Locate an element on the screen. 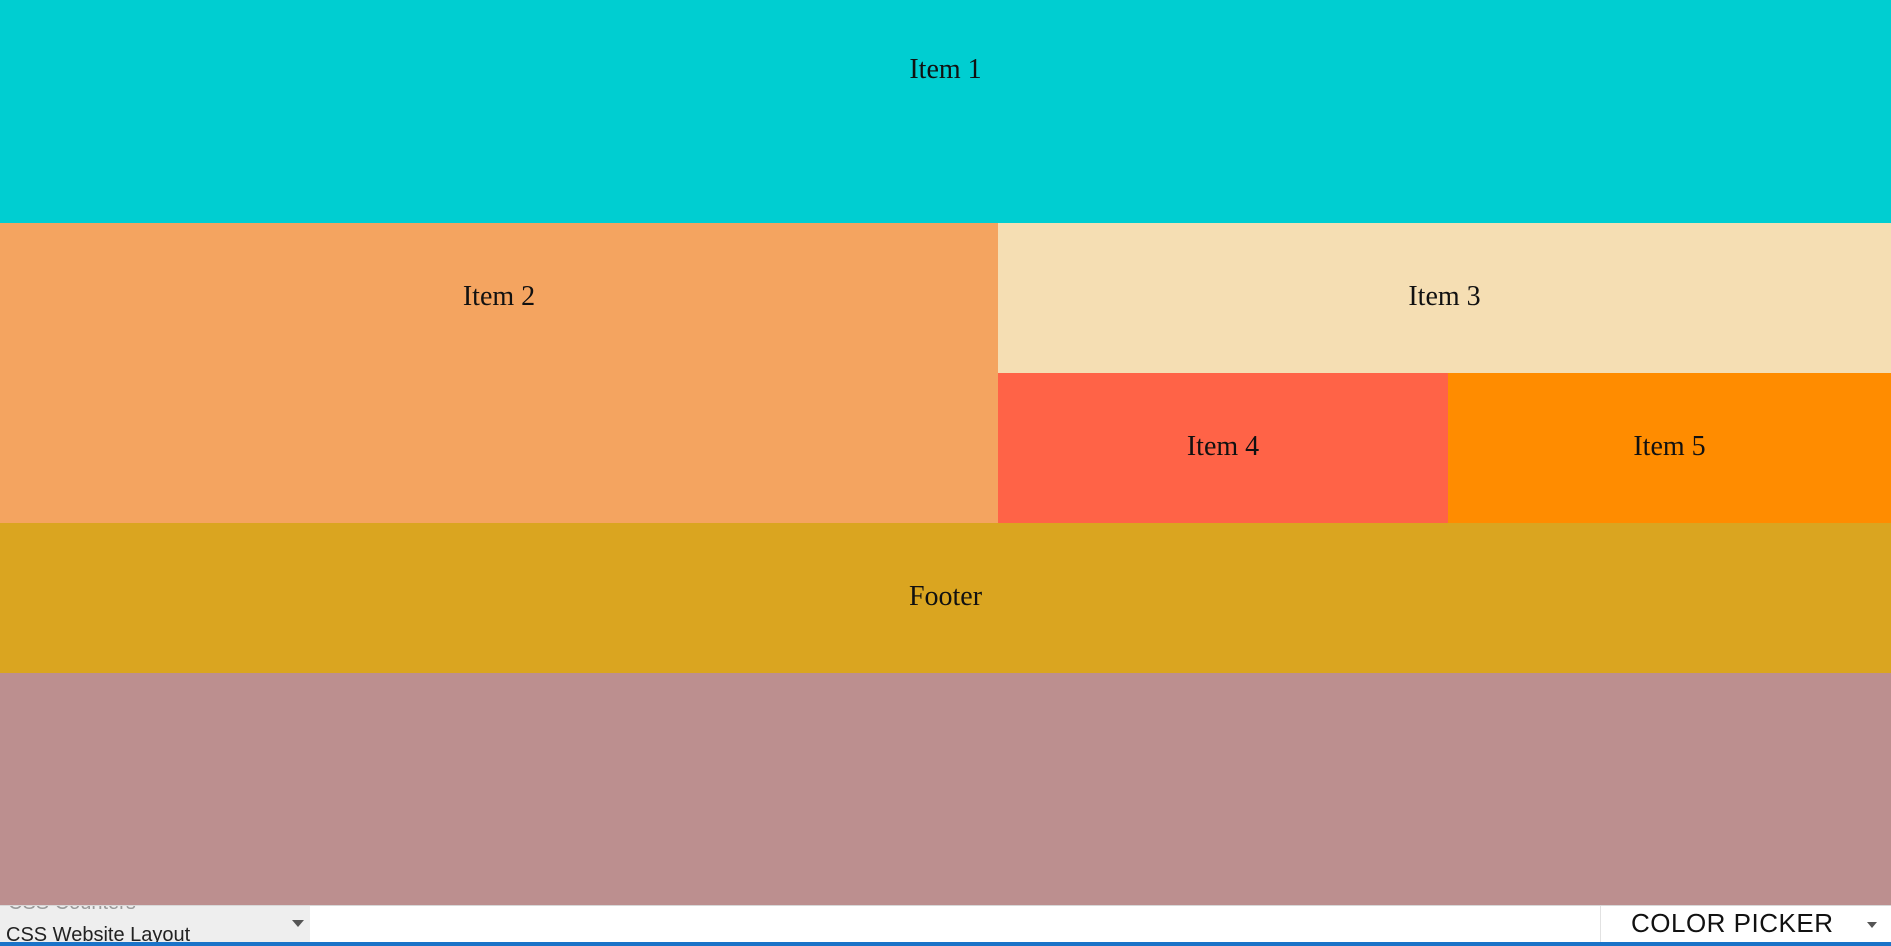  item-4: Item 4 is located at coordinates (1223, 448).